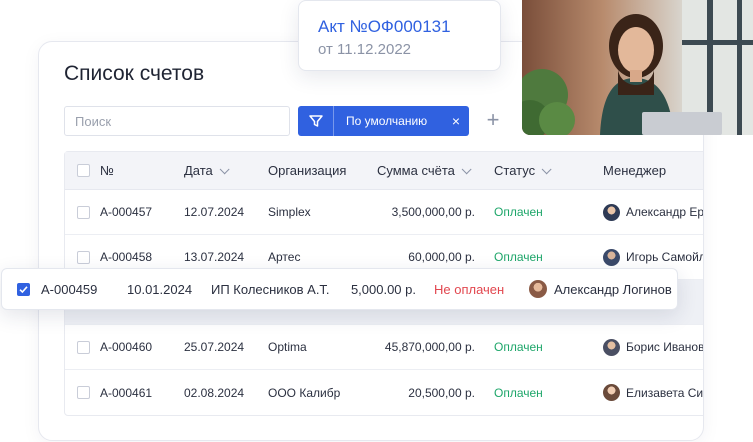 This screenshot has width=753, height=442. I want to click on cell-sum: 5,000.00 р., so click(383, 289).